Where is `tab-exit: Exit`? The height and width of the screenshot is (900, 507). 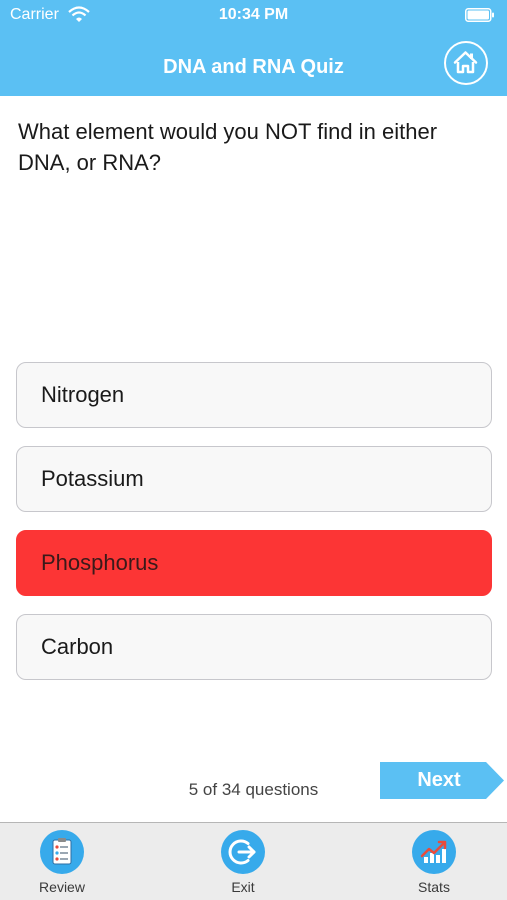 tab-exit: Exit is located at coordinates (243, 861).